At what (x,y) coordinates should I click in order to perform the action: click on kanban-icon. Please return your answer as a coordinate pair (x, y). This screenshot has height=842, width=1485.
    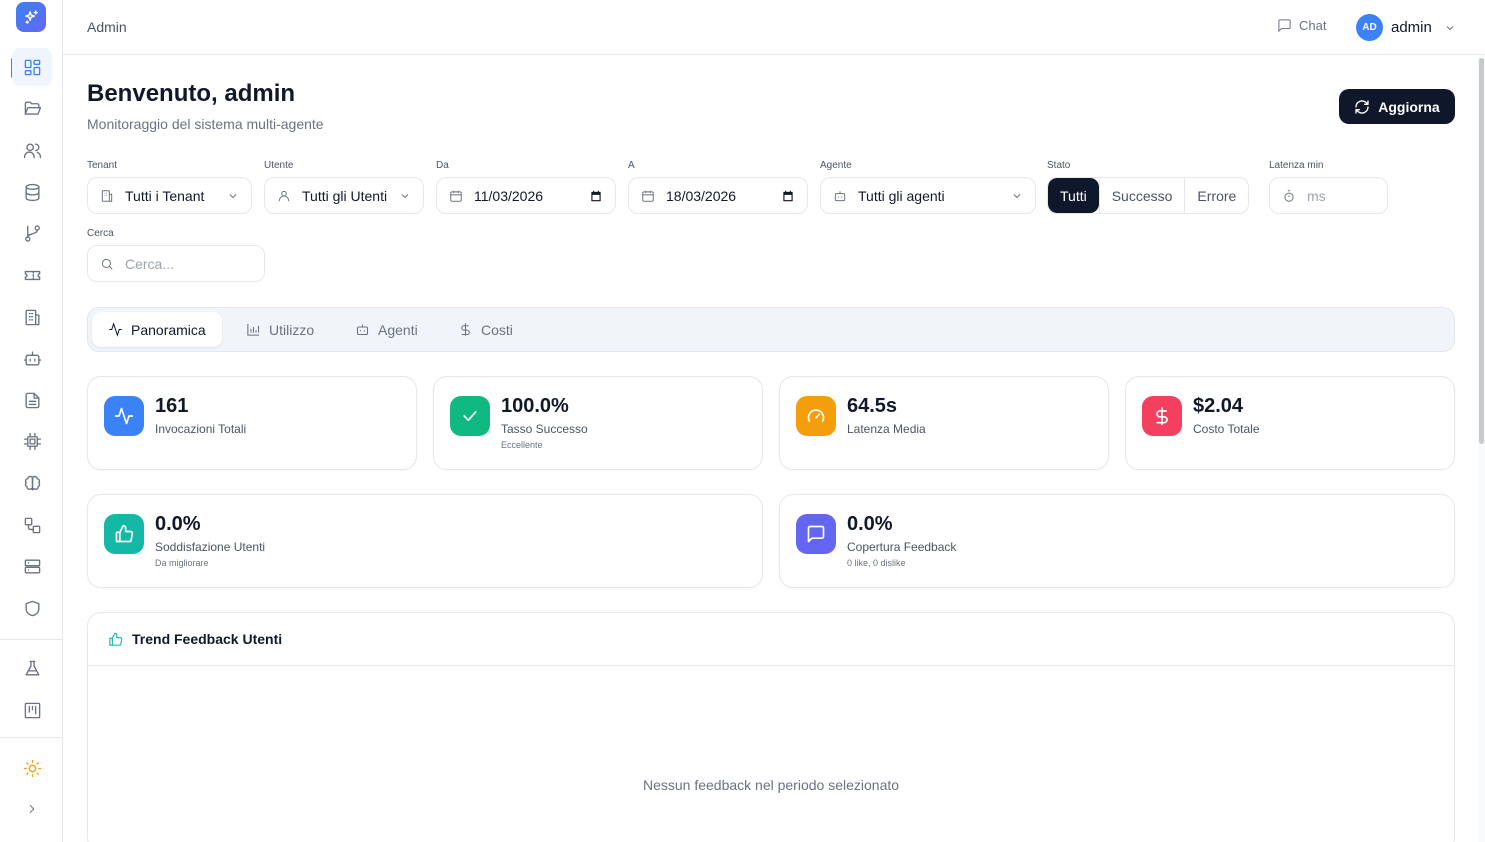
    Looking at the image, I should click on (32, 710).